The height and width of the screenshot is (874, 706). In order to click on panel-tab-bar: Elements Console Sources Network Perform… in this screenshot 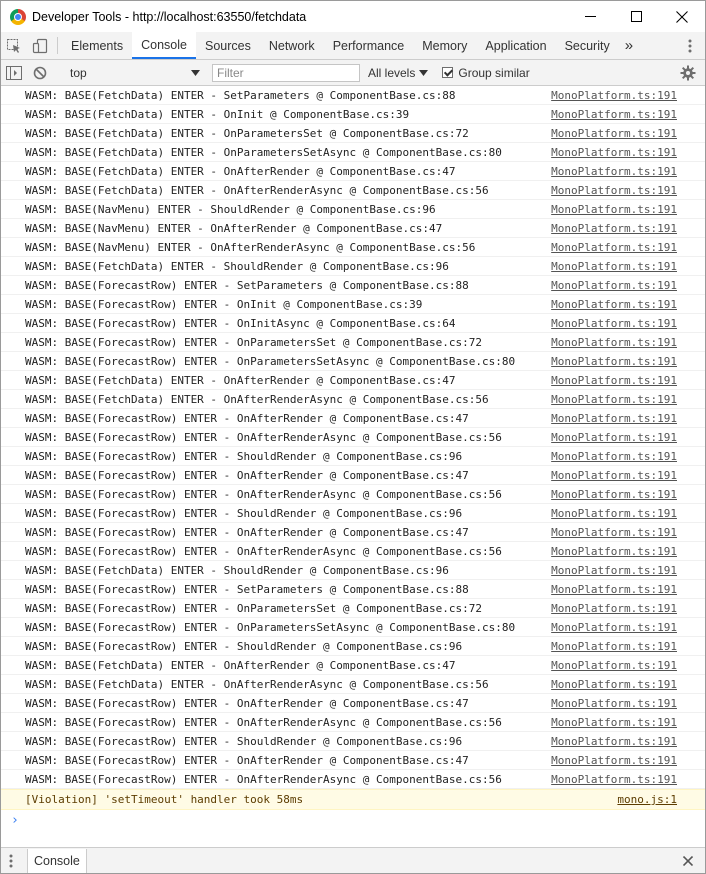, I will do `click(353, 46)`.